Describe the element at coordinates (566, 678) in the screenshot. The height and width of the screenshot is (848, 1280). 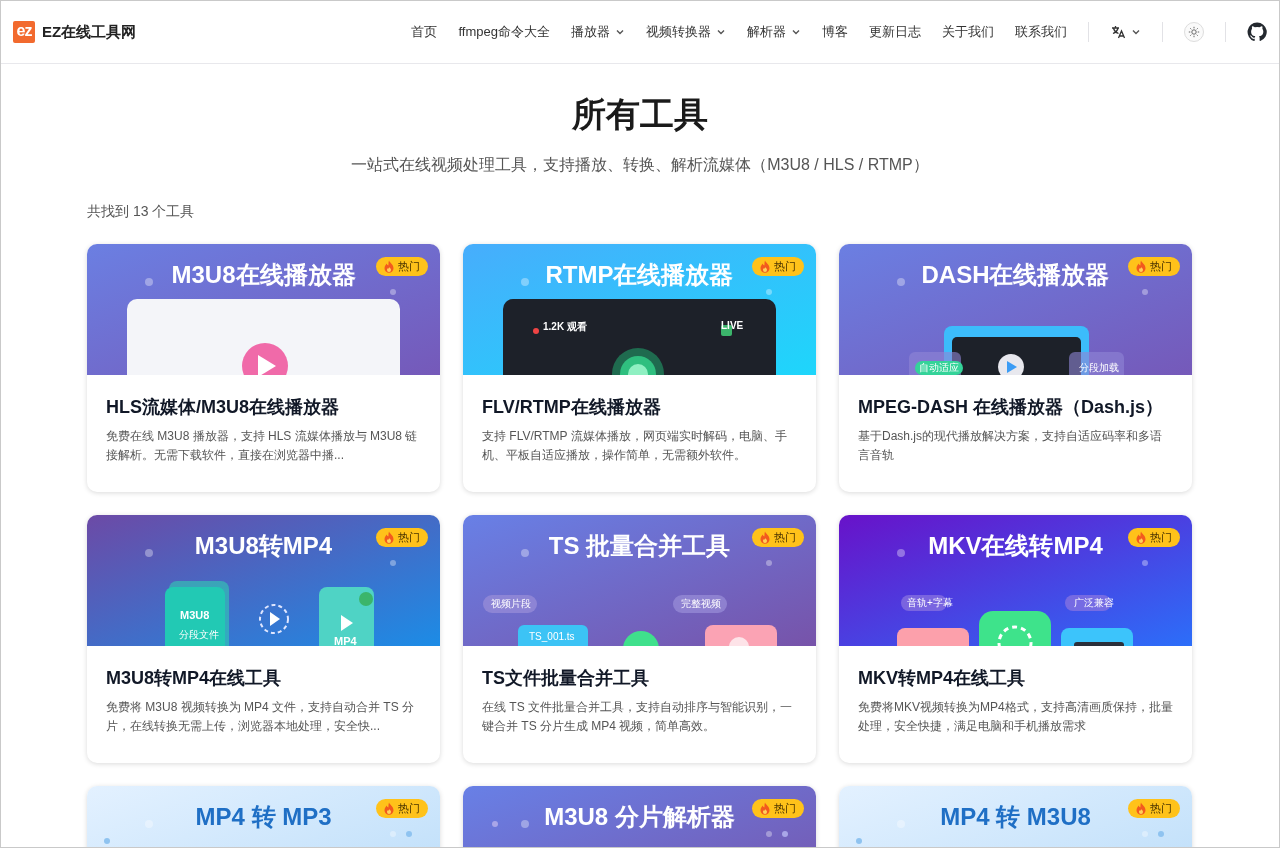
I see `card-title: TS文件批量合并工具` at that location.